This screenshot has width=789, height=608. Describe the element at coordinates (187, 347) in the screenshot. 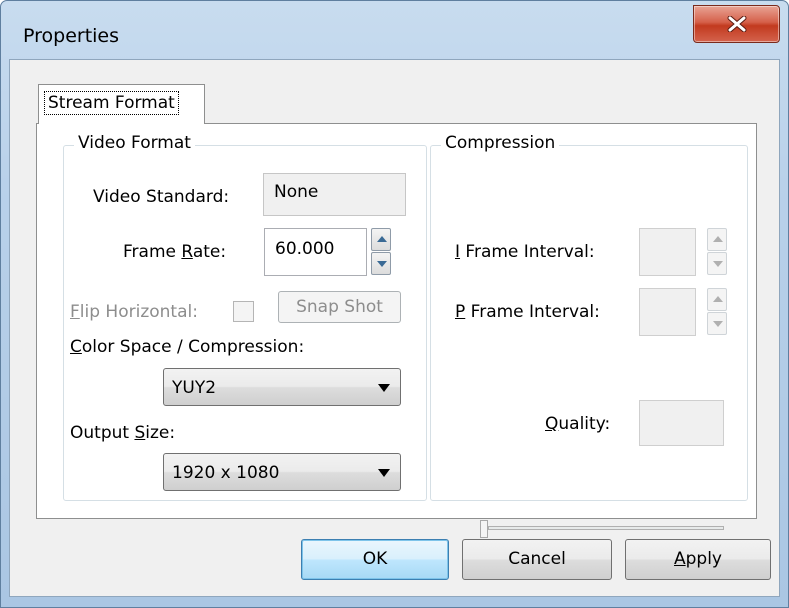

I see `color-space-label: Color Space / Compression:` at that location.